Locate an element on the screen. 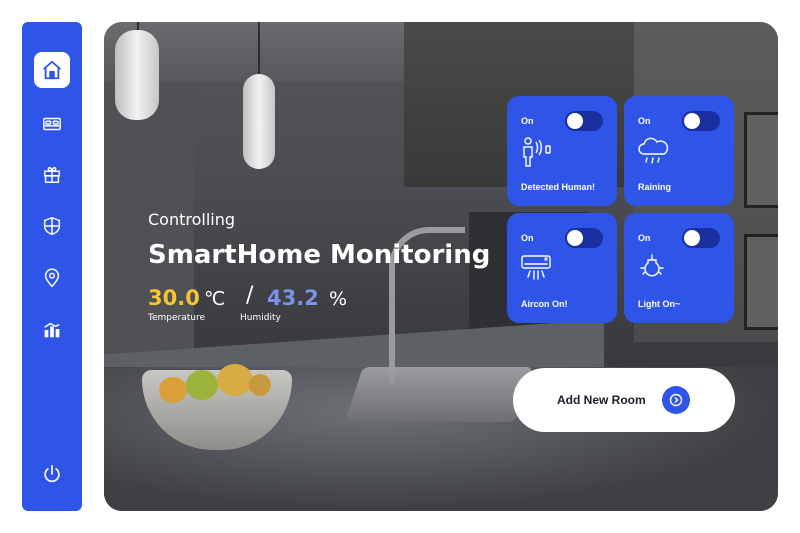 The height and width of the screenshot is (533, 800). nav-analytics is located at coordinates (52, 330).